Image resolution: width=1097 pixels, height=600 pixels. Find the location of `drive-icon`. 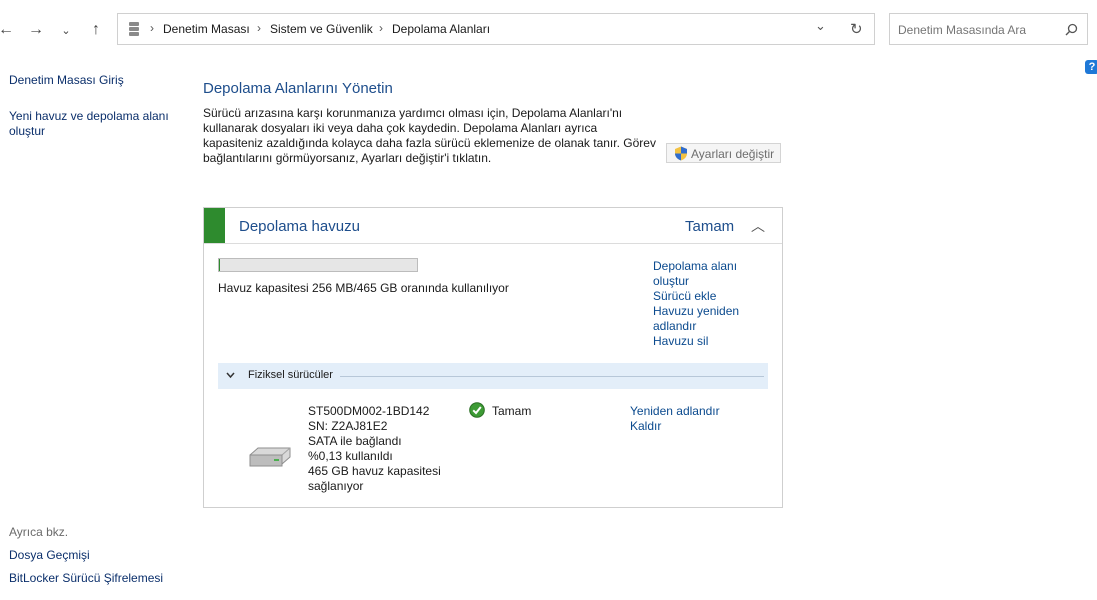

drive-icon is located at coordinates (270, 457).